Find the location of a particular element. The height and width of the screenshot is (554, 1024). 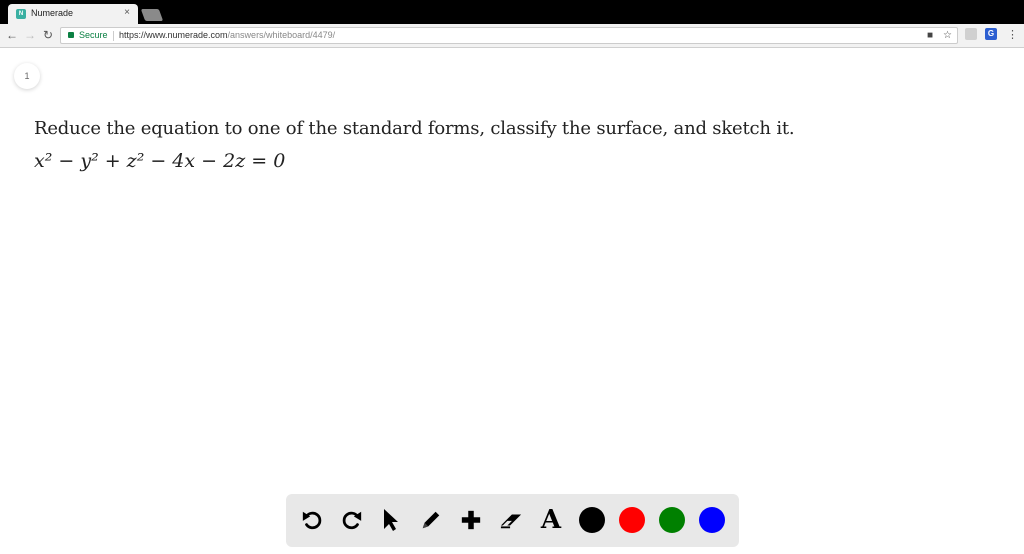

url-host: https://www.numerade.com is located at coordinates (173, 35).